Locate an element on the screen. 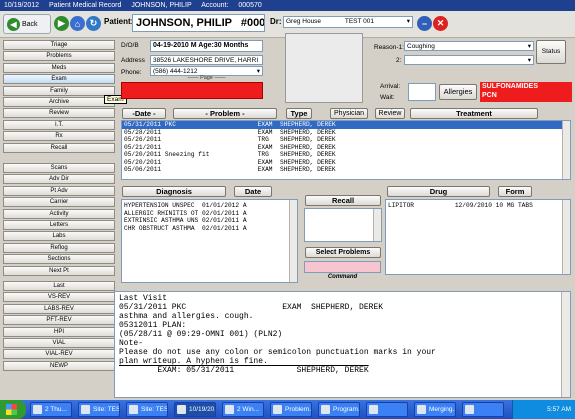  diagnosis-row: HYPERTENSION UNSPEC 01/01/2012 A is located at coordinates (209, 206).